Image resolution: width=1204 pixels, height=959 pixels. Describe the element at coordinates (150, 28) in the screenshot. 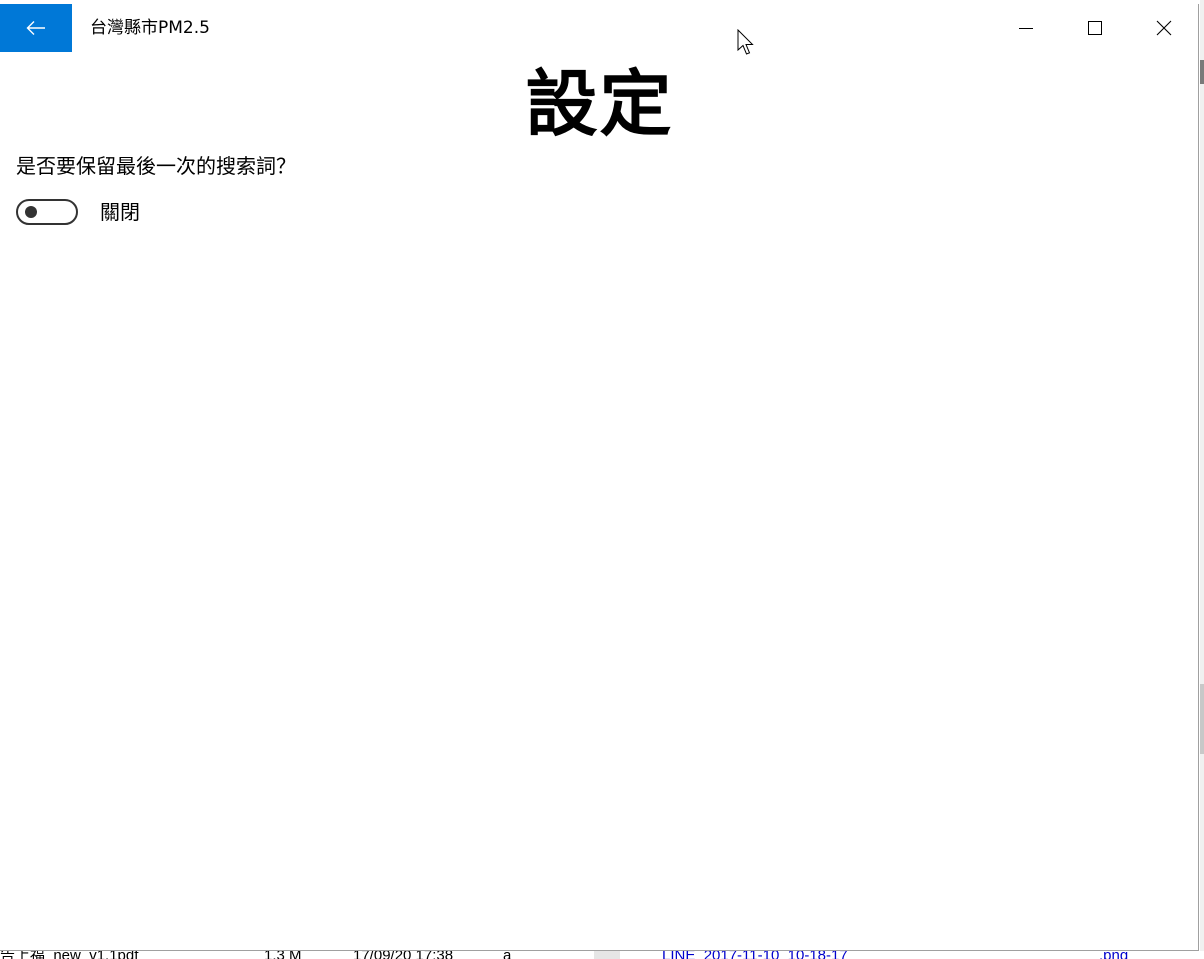

I see `app-title: 台灣縣市PM2.5` at that location.